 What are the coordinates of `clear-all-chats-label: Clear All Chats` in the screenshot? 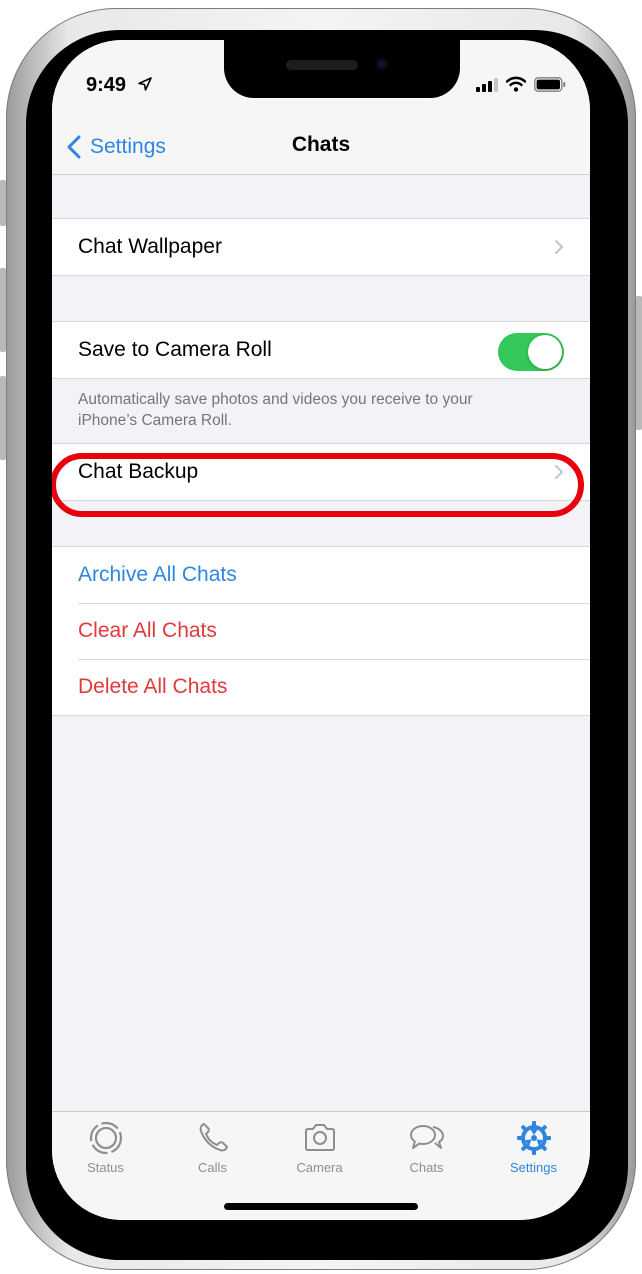 It's located at (147, 630).